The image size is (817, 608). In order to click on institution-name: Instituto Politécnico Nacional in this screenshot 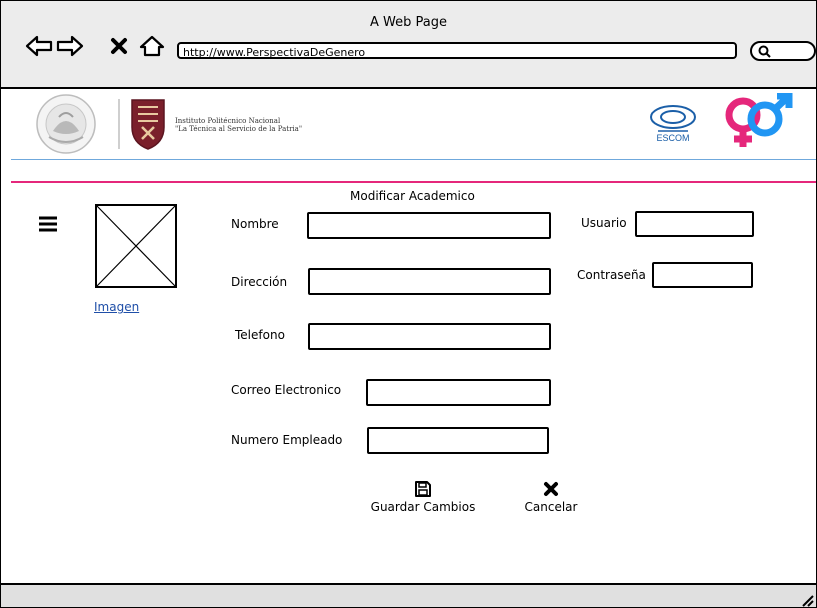, I will do `click(228, 121)`.